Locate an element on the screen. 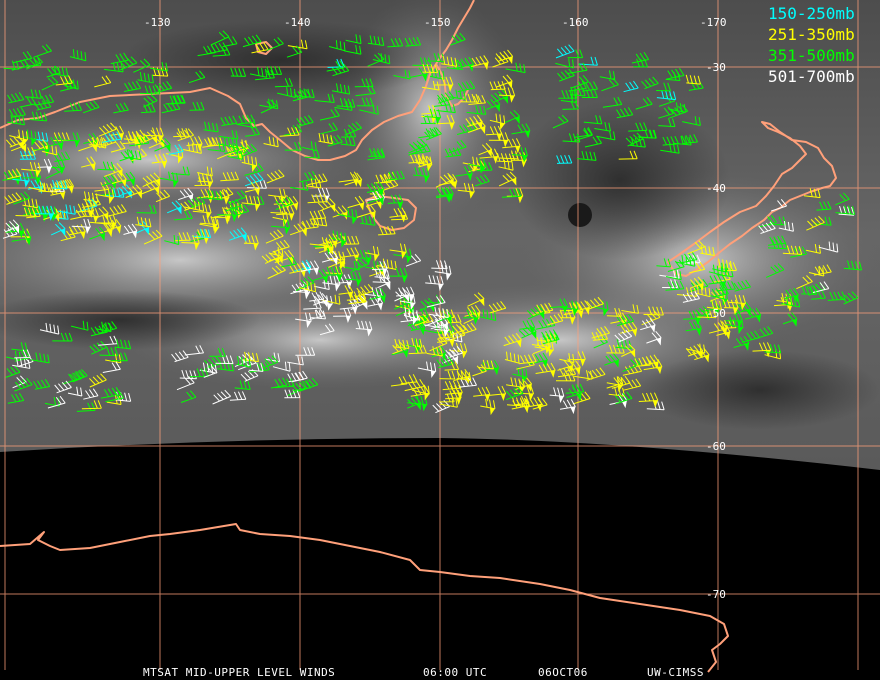  longitude-label: -130 is located at coordinates (157, 22).